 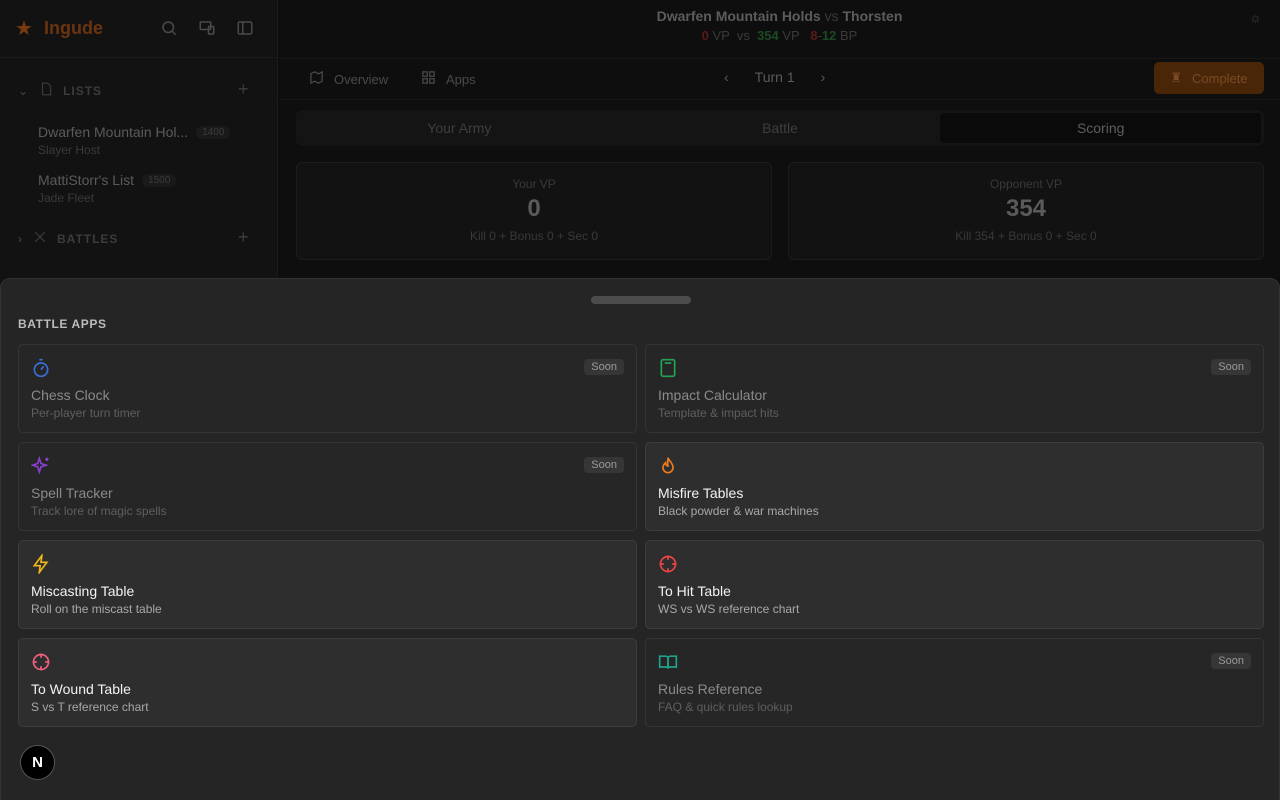 What do you see at coordinates (73, 28) in the screenshot?
I see `app-logo-text: Ingude` at bounding box center [73, 28].